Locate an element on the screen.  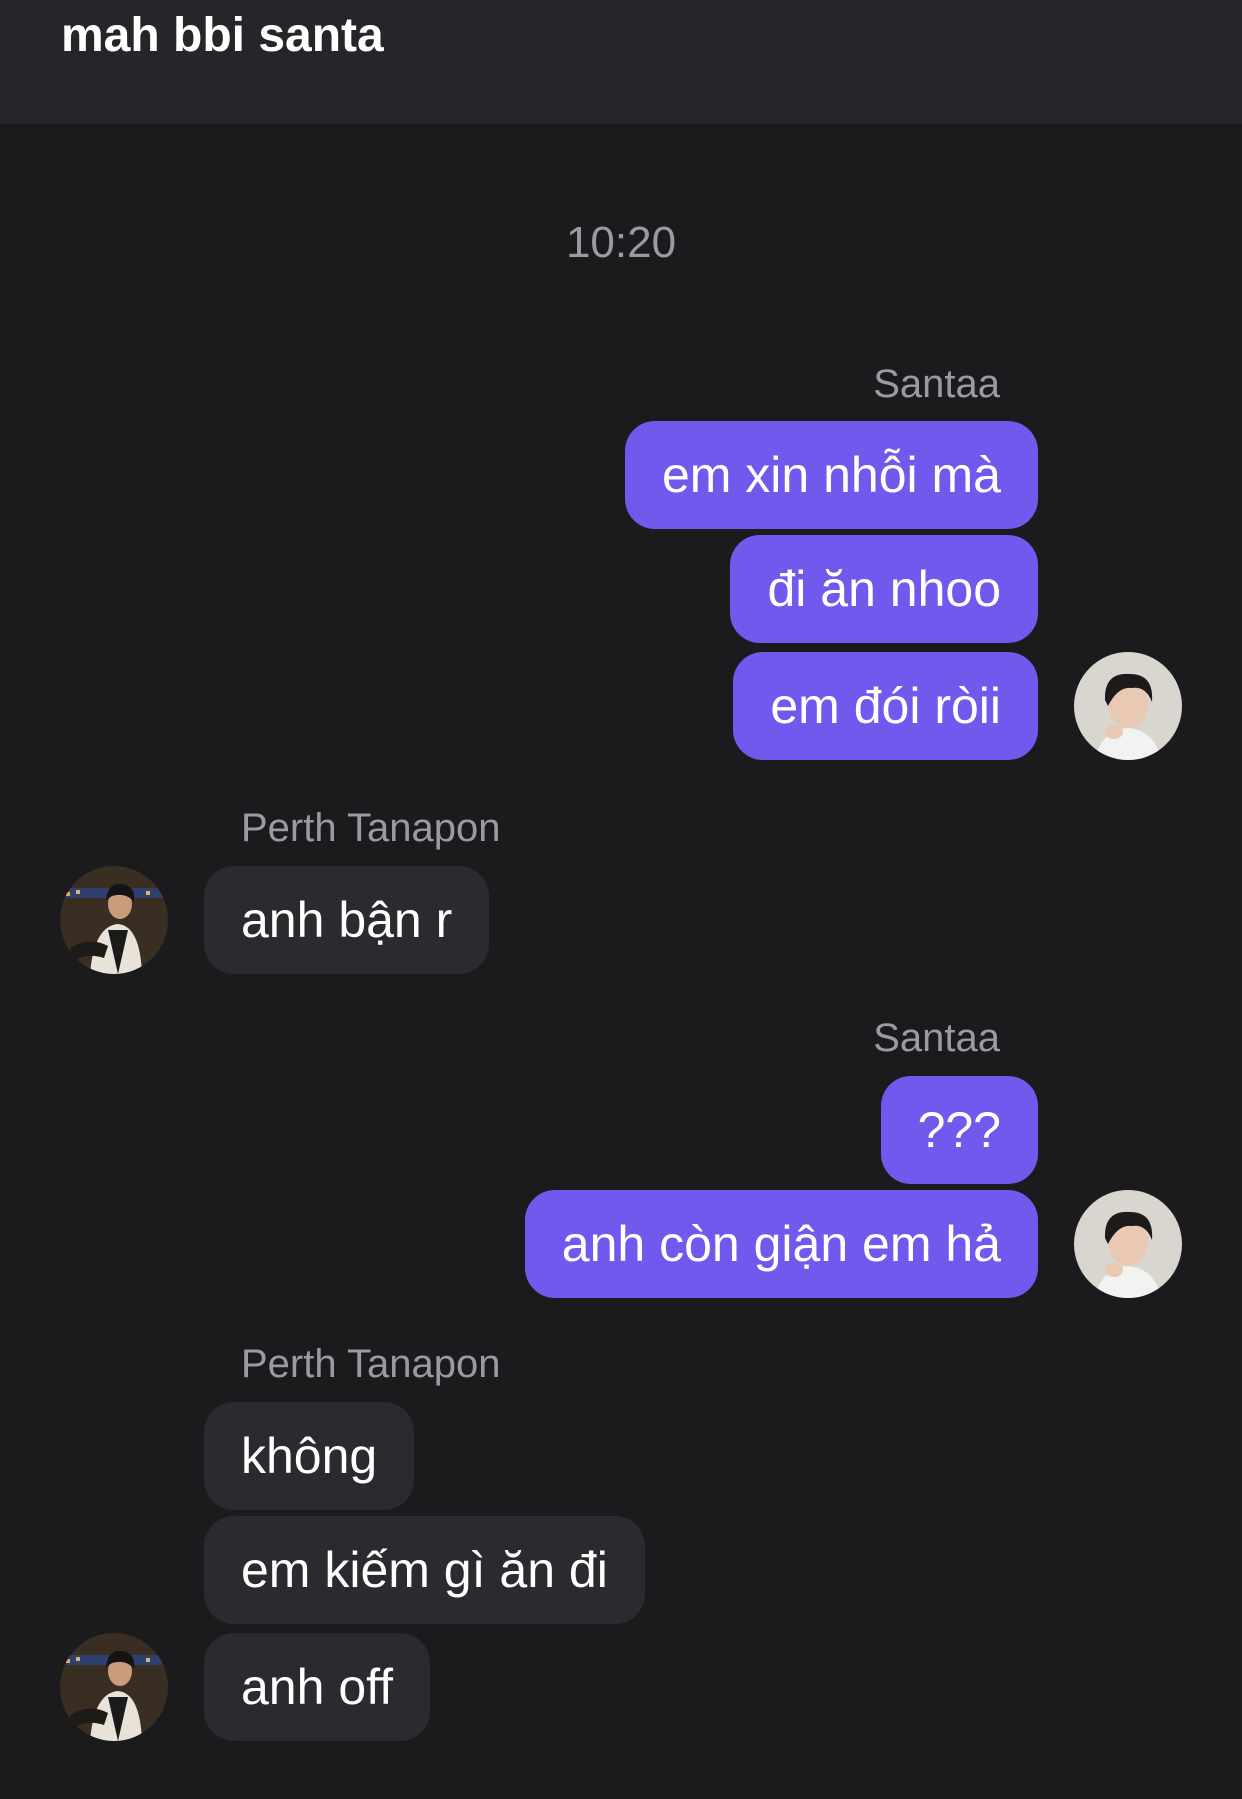
incoming-message-bubble: anh off is located at coordinates (317, 1687).